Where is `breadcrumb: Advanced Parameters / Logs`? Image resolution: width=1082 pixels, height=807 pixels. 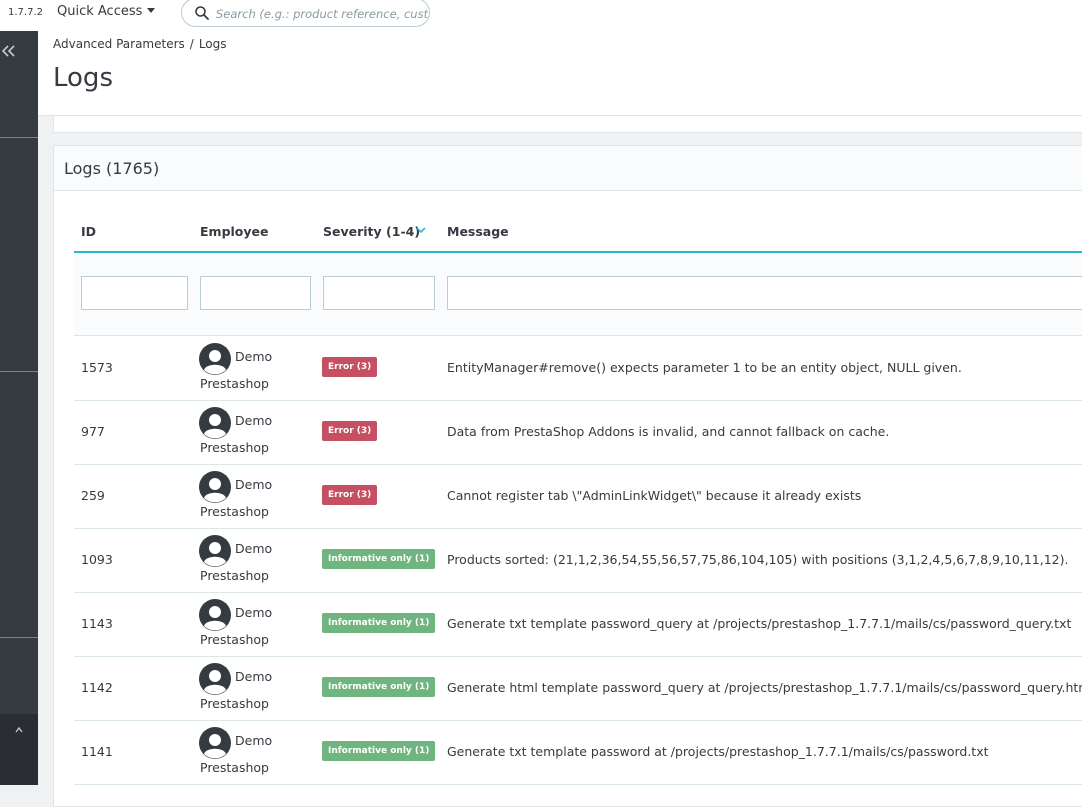 breadcrumb: Advanced Parameters / Logs is located at coordinates (140, 44).